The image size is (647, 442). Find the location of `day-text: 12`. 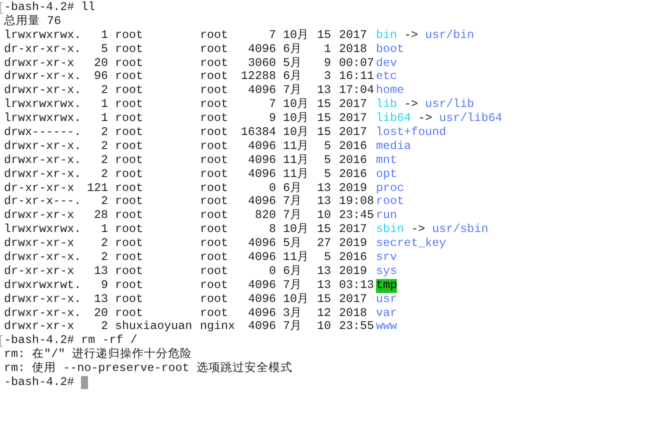

day-text: 12 is located at coordinates (323, 313).